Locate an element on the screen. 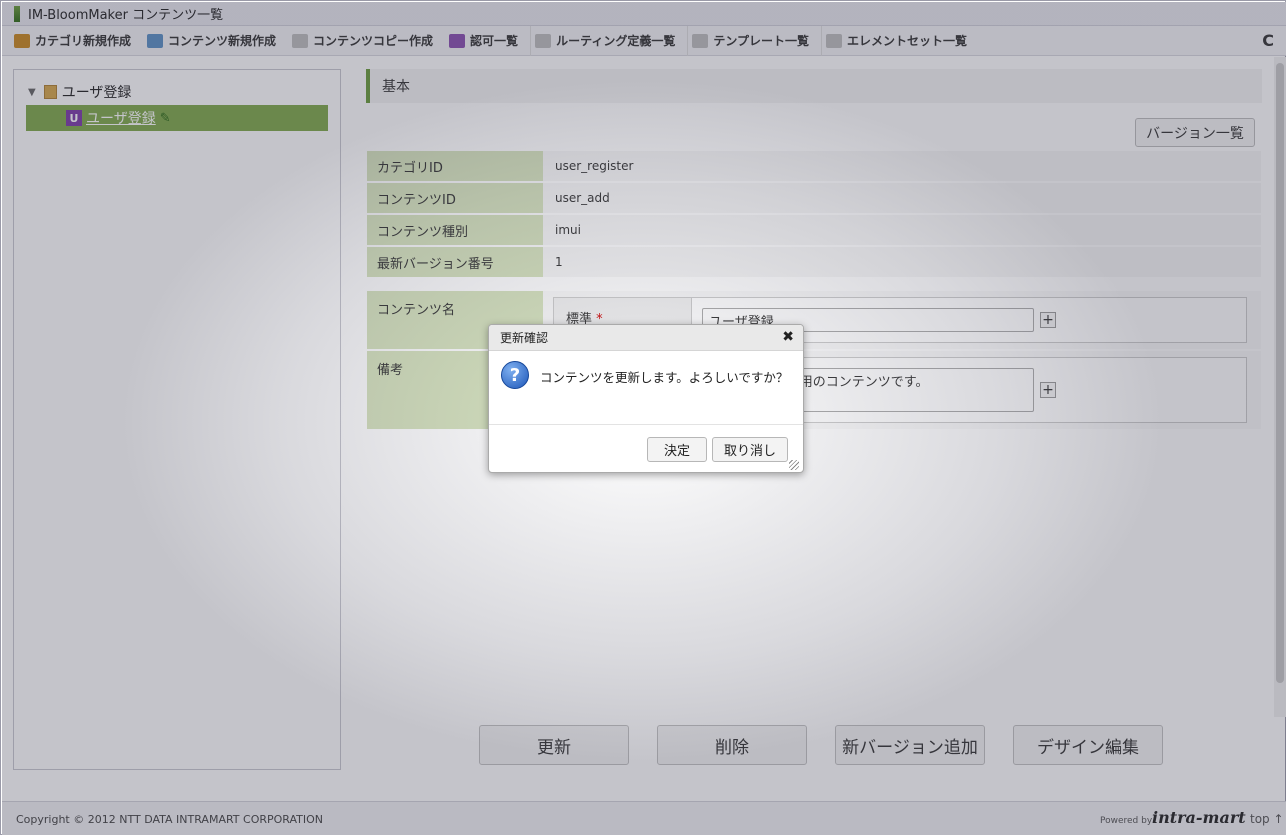 The image size is (1286, 835). tree-node-root: ▼ ユーザ登録 is located at coordinates (79, 92).